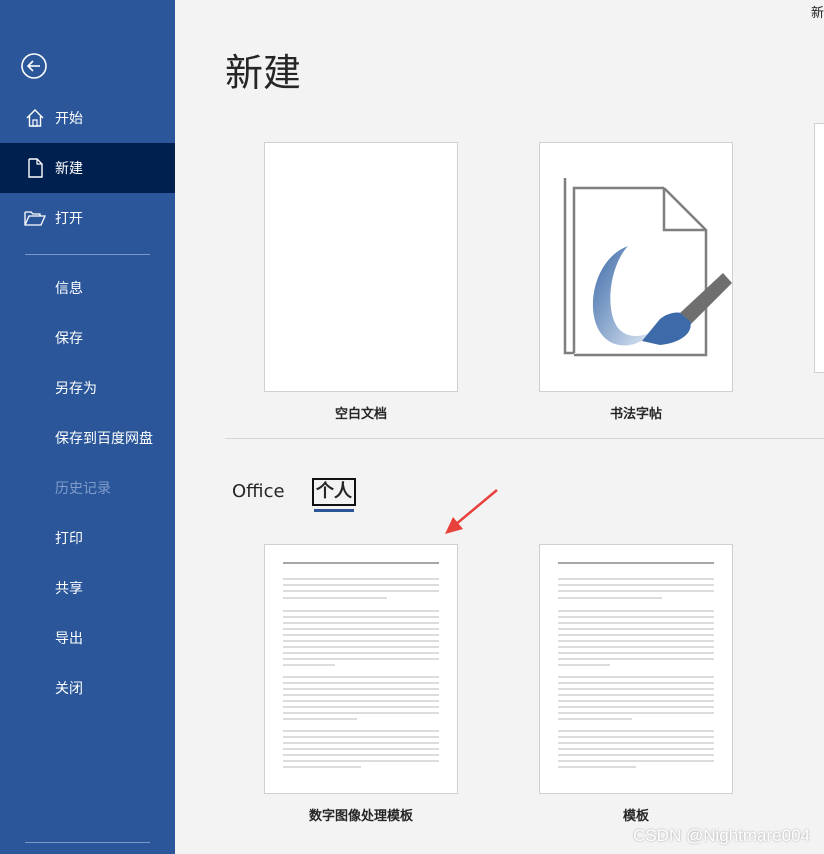 Image resolution: width=824 pixels, height=854 pixels. Describe the element at coordinates (69, 219) in the screenshot. I see `sidebar-item-label: 打开` at that location.